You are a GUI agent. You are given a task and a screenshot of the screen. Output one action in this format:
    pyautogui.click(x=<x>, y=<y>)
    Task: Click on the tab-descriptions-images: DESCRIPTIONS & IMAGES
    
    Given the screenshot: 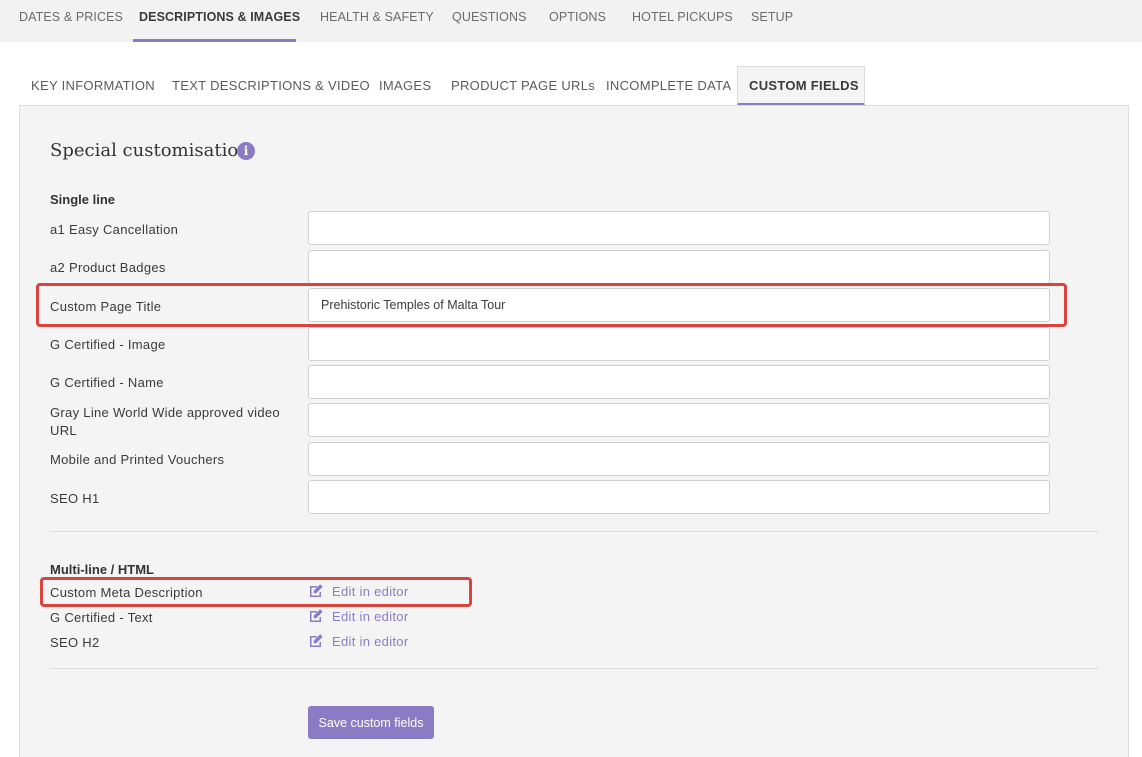 What is the action you would take?
    pyautogui.click(x=219, y=17)
    